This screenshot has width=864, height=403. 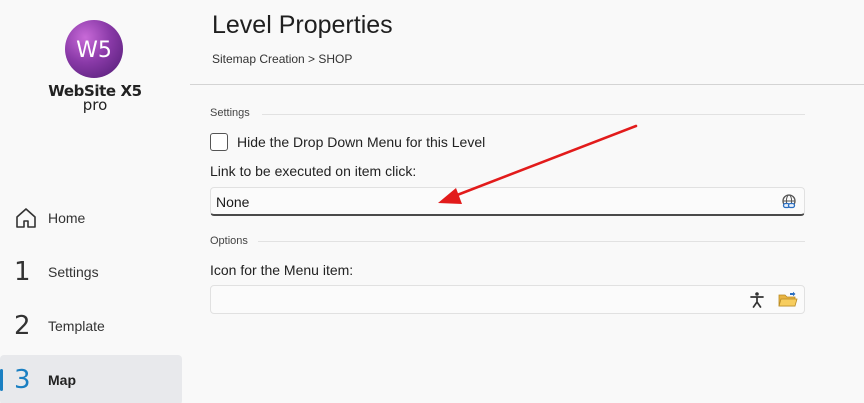 What do you see at coordinates (282, 59) in the screenshot?
I see `breadcrumb: Sitemap Creation > SHOP` at bounding box center [282, 59].